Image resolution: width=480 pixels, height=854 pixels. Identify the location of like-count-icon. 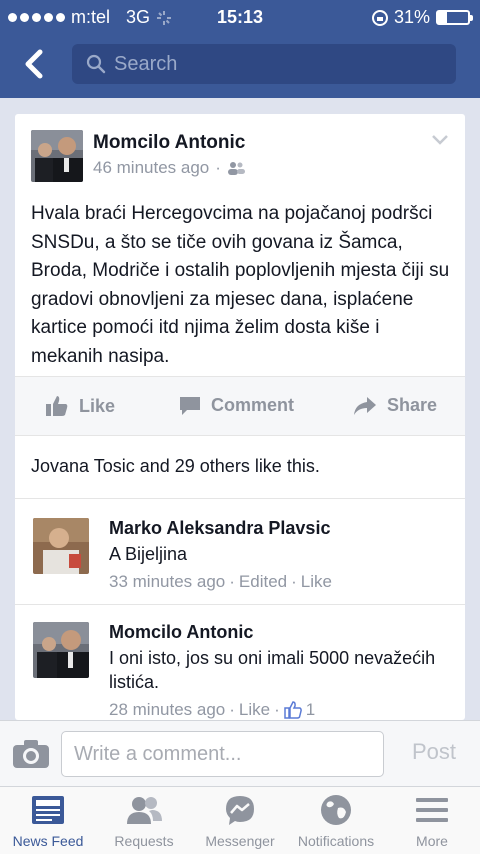
(293, 710).